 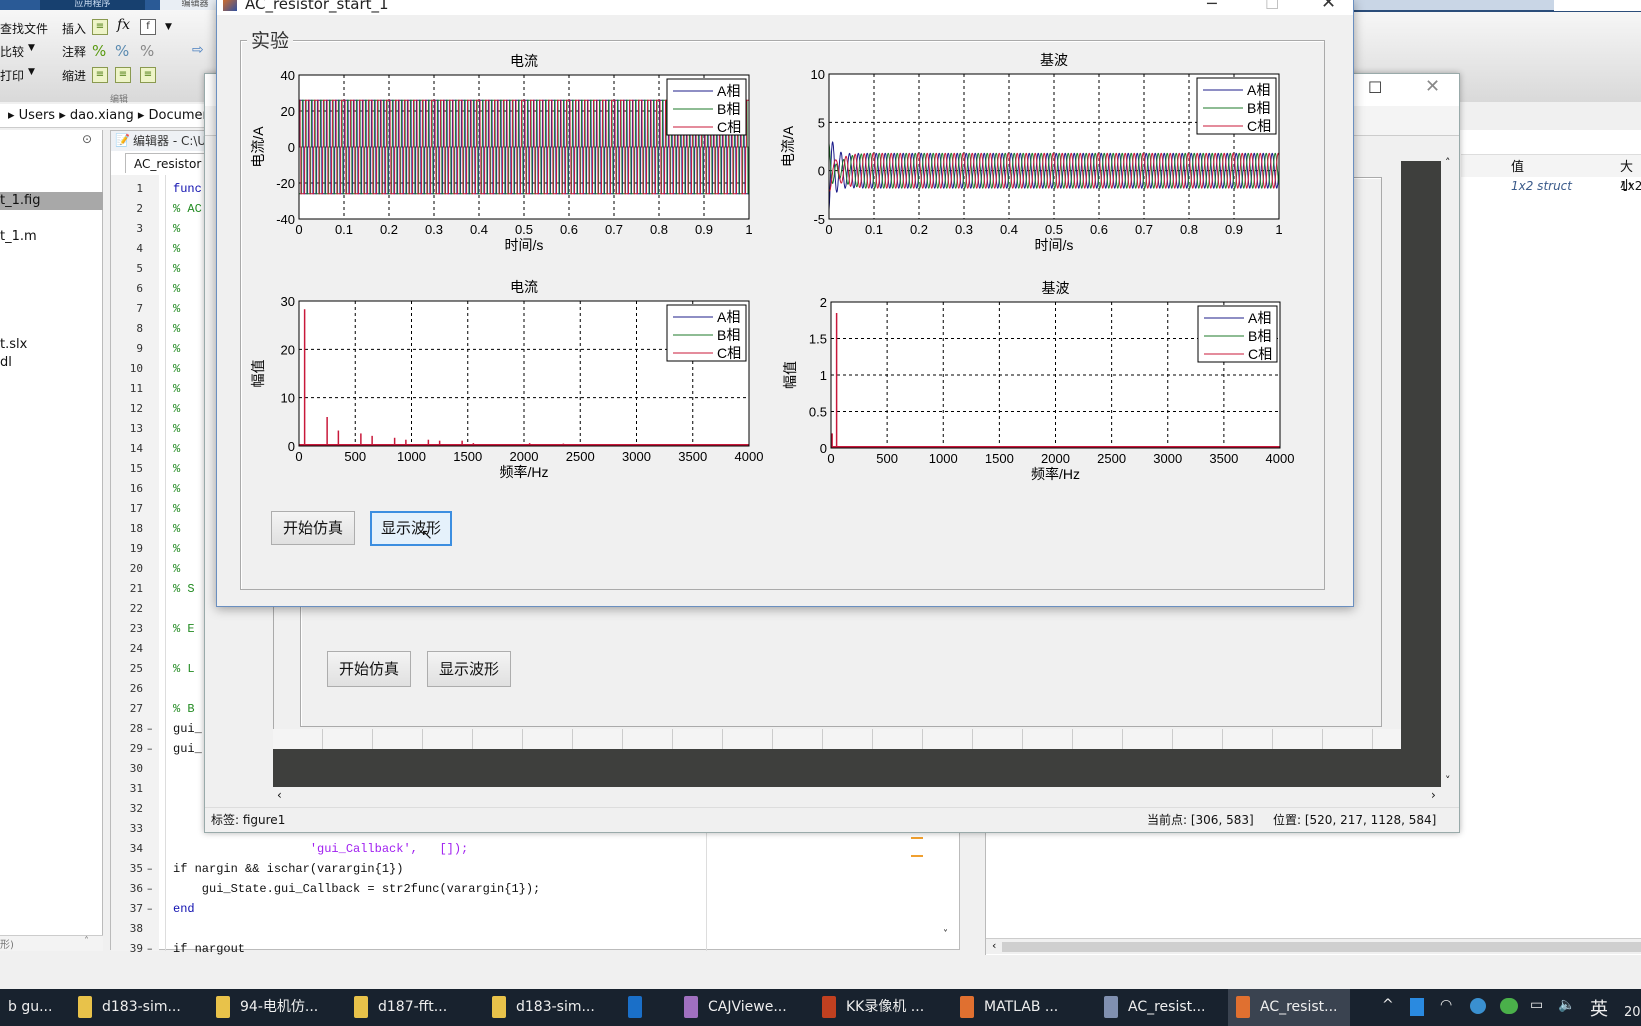 I want to click on code-line: % L, so click(x=184, y=669).